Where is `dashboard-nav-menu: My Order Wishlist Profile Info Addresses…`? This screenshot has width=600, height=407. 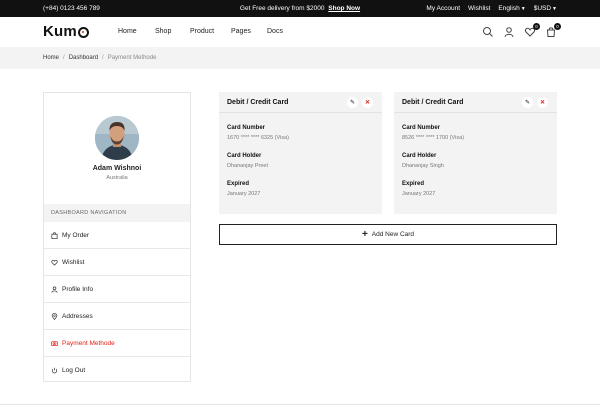 dashboard-nav-menu: My Order Wishlist Profile Info Addresses… is located at coordinates (117, 303).